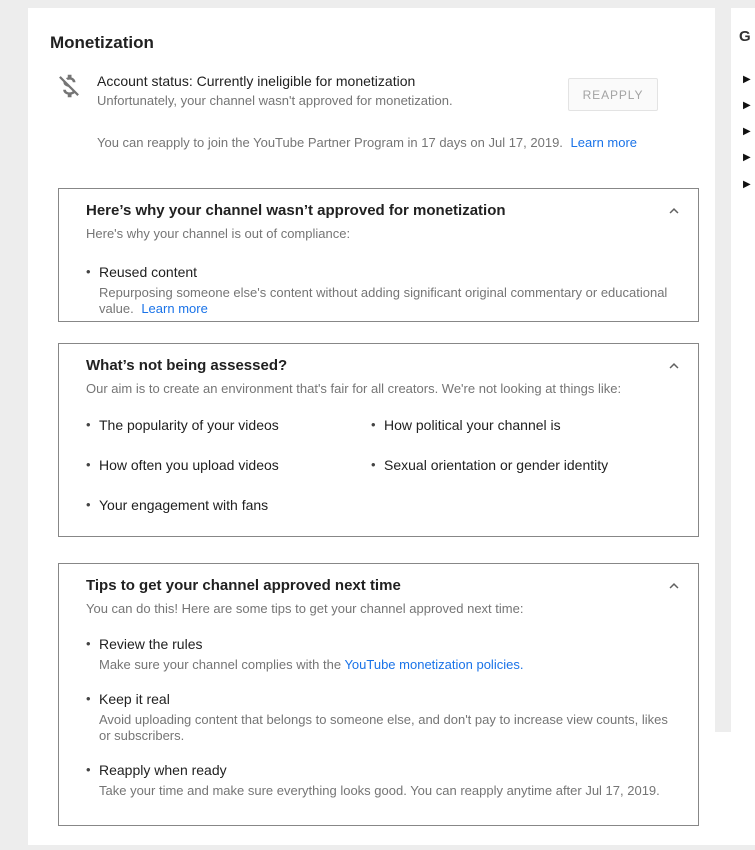  What do you see at coordinates (102, 42) in the screenshot?
I see `page-title: Monetization` at bounding box center [102, 42].